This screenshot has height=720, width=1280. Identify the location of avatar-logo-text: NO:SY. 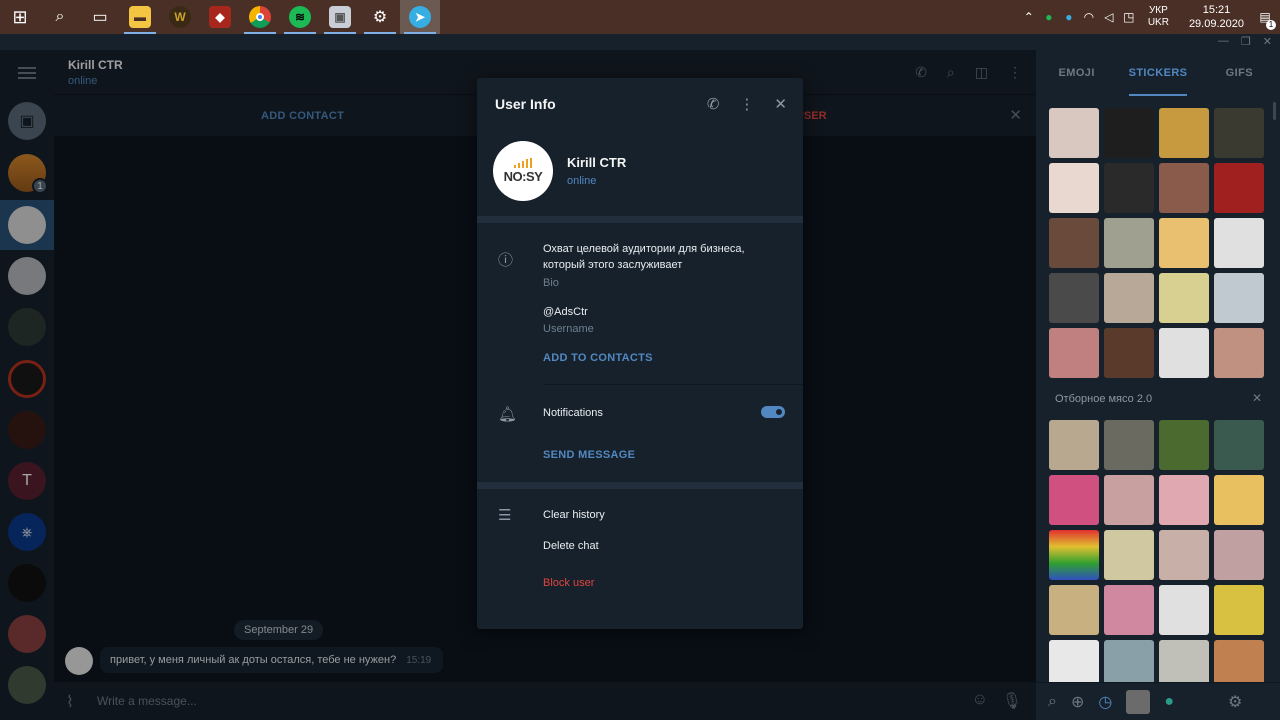
(523, 176).